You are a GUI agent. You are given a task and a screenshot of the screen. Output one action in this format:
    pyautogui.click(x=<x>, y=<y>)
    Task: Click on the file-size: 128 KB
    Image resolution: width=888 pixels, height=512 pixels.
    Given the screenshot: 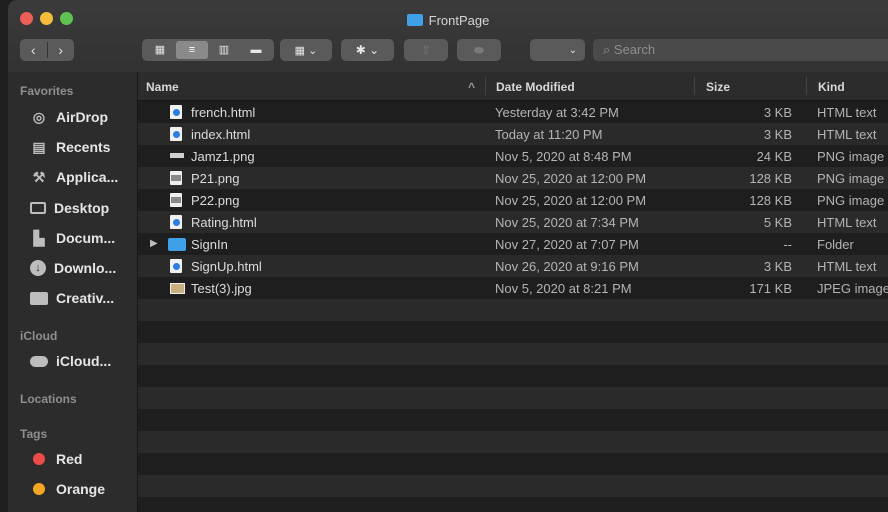 What is the action you would take?
    pyautogui.click(x=770, y=178)
    